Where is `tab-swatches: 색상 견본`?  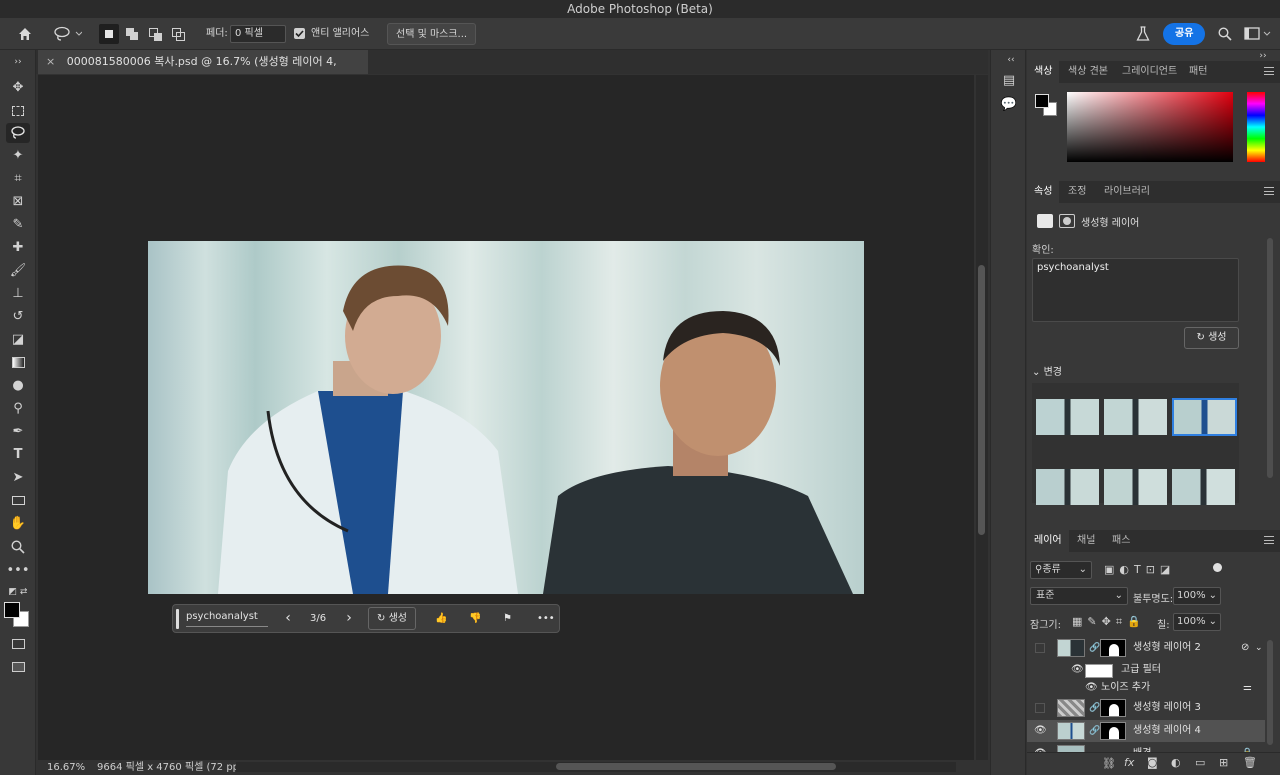
tab-swatches: 색상 견본 is located at coordinates (1088, 72).